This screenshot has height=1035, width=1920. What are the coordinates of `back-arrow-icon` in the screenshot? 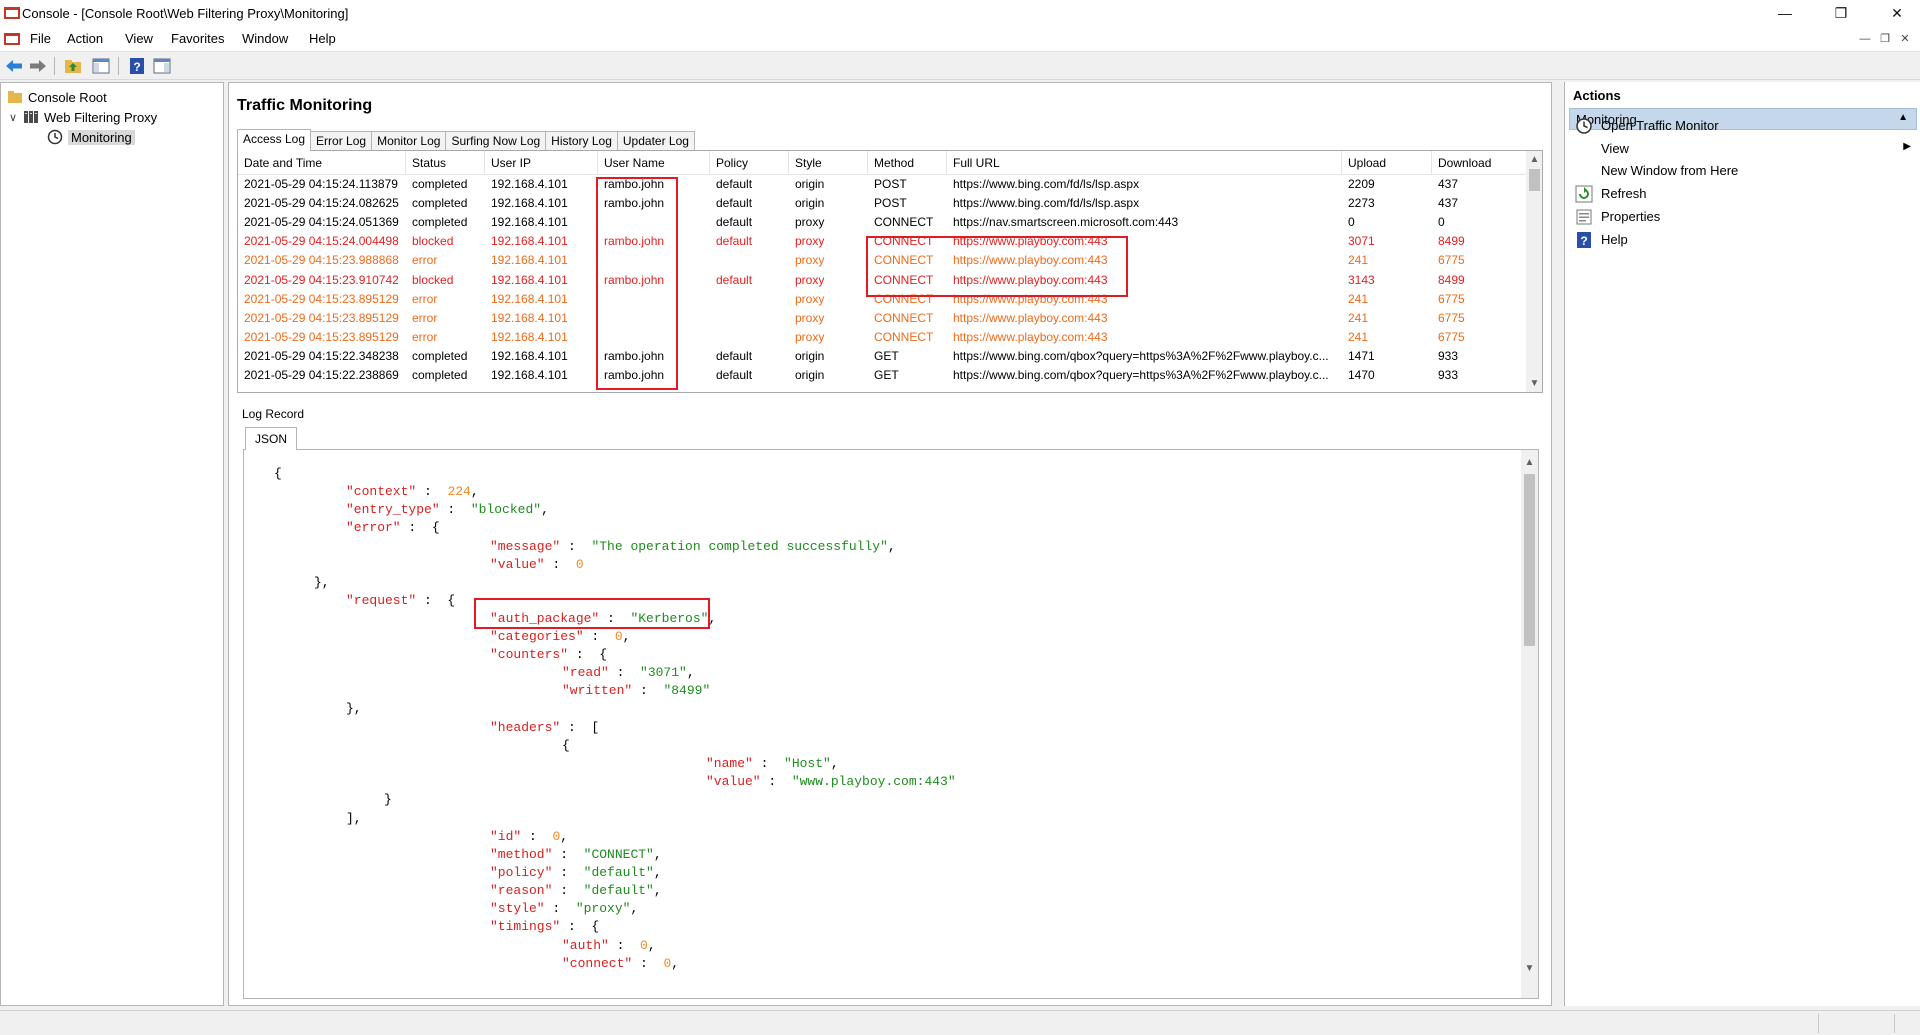 It's located at (14, 66).